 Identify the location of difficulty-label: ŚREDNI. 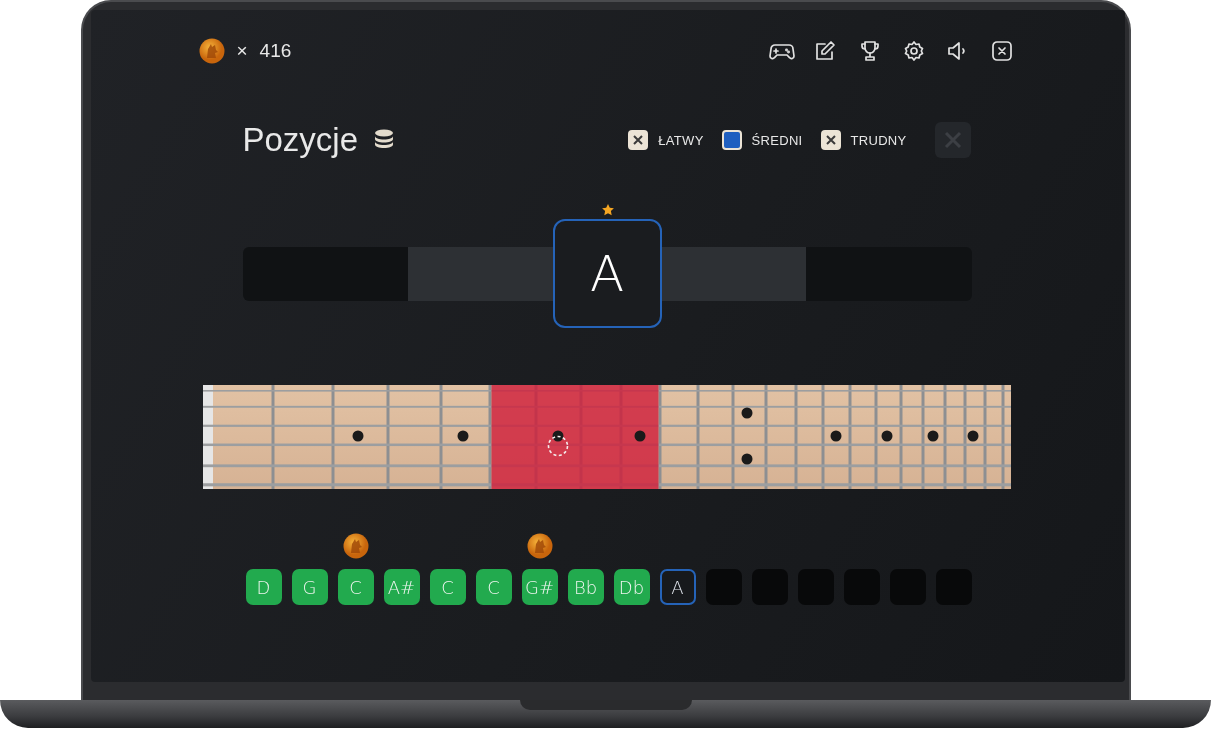
(777, 140).